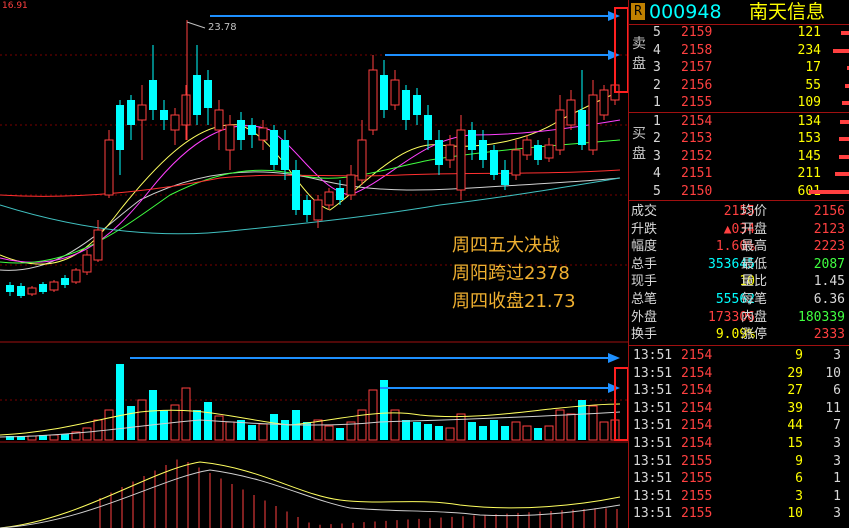 This screenshot has height=528, width=849. I want to click on tick-row: 13:51 2154 44 7, so click(739, 425).